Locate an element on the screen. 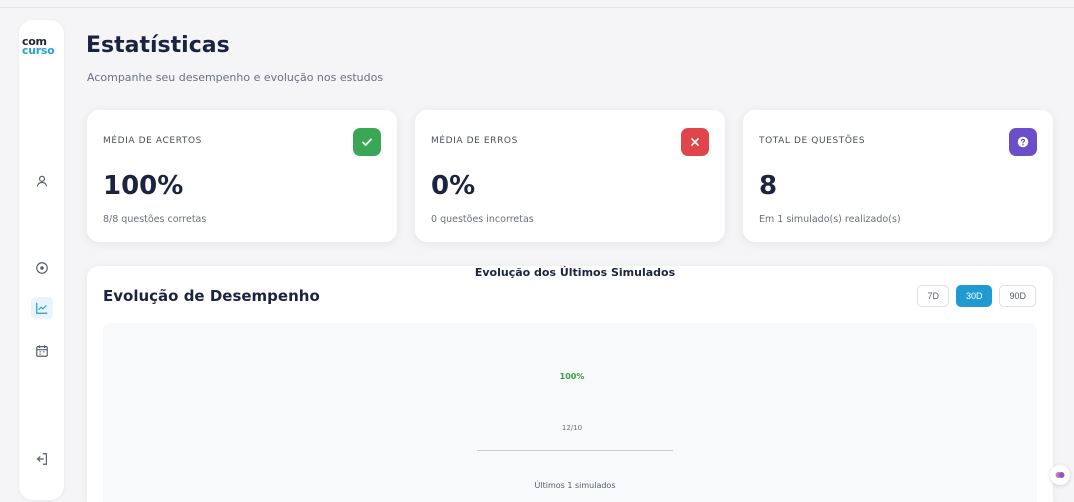 The image size is (1074, 502). bar-data-label: 100% is located at coordinates (572, 376).